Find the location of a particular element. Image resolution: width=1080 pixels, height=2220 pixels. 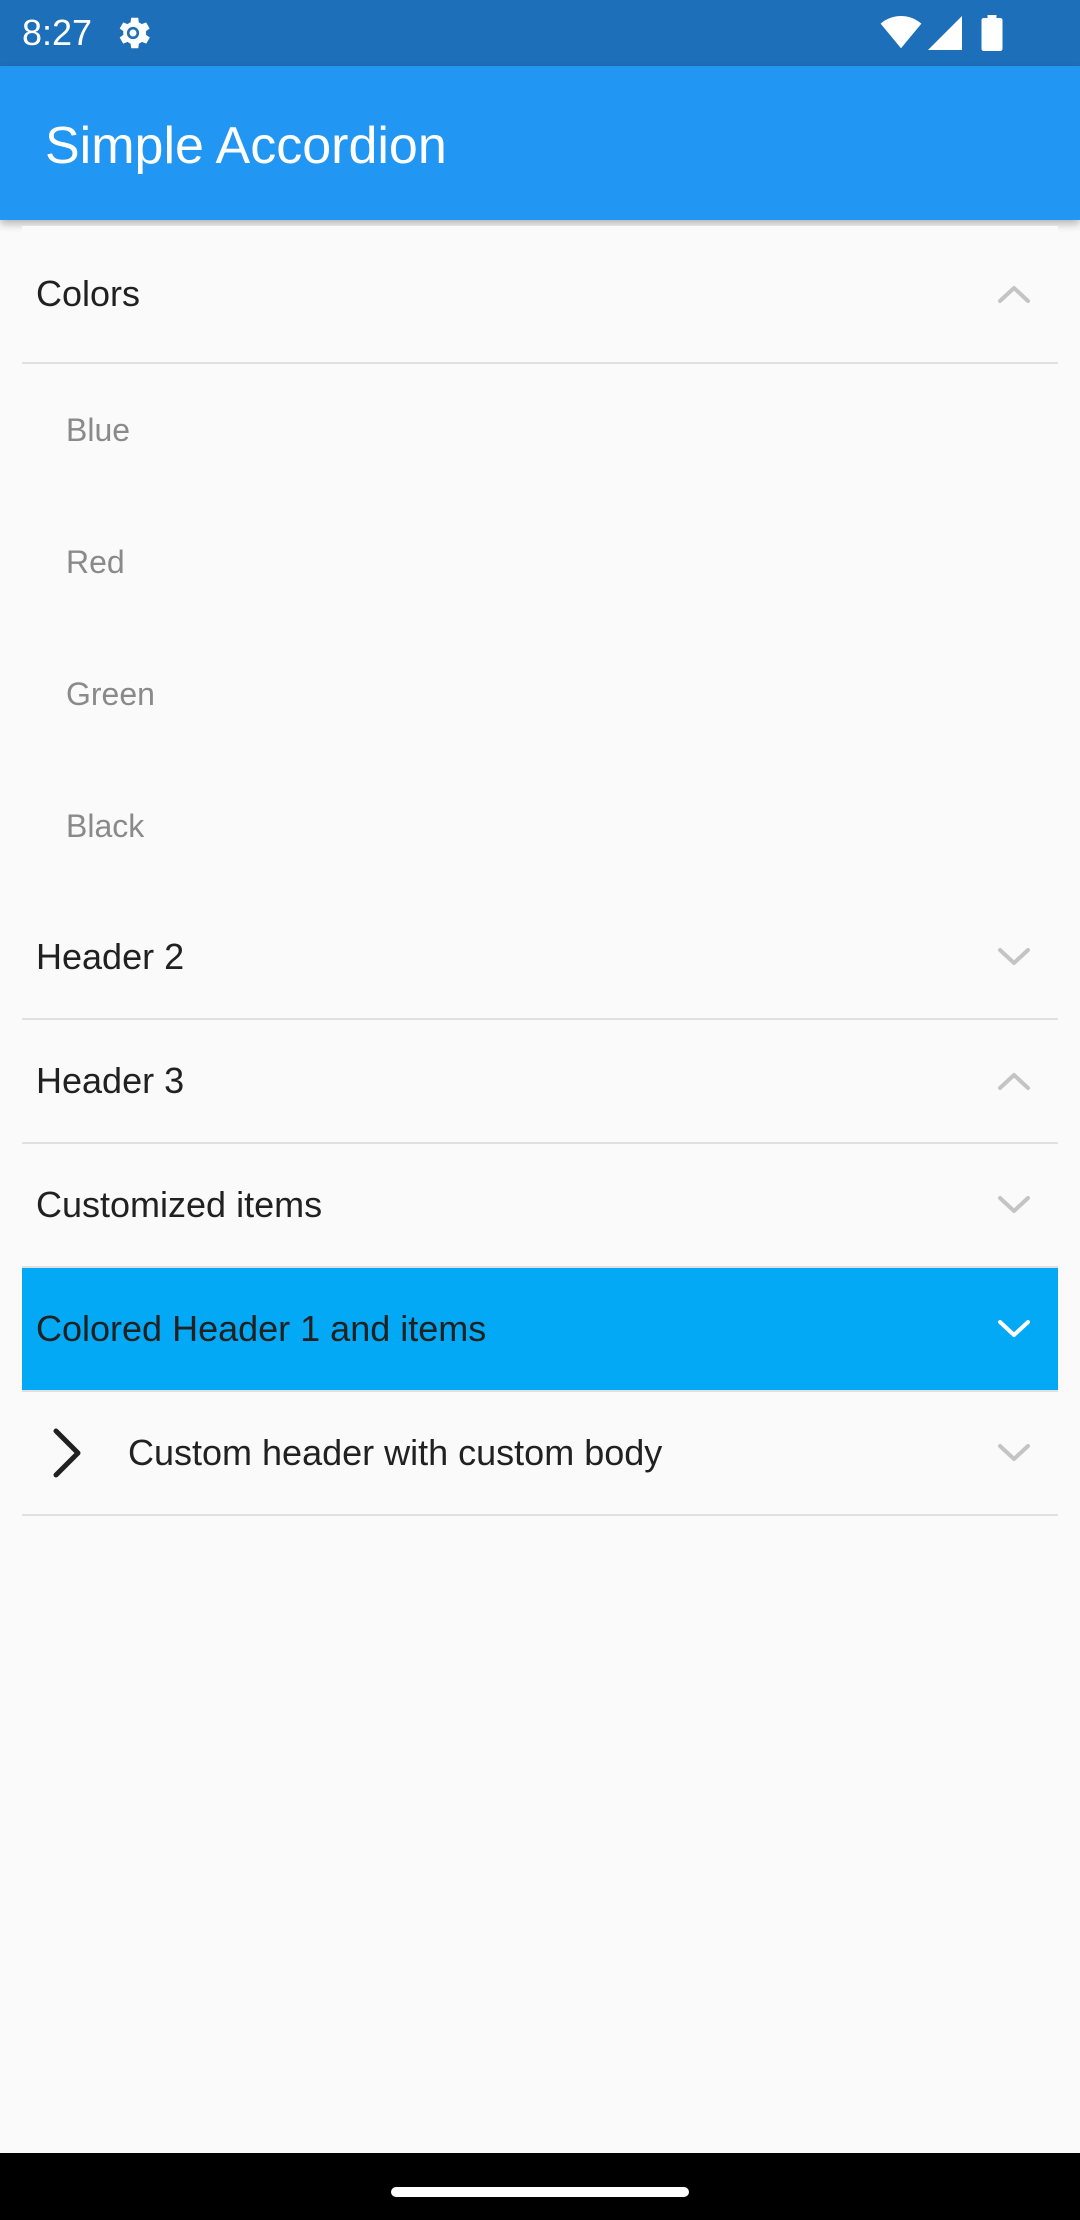

accordion-header-customized-items: Customized items is located at coordinates (540, 1206).